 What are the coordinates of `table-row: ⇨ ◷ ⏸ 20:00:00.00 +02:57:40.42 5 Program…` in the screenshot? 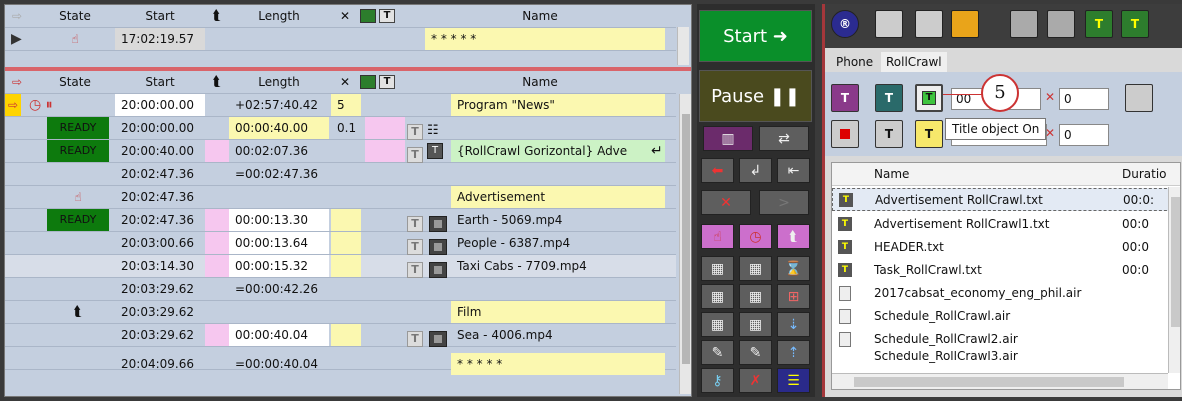 It's located at (340, 105).